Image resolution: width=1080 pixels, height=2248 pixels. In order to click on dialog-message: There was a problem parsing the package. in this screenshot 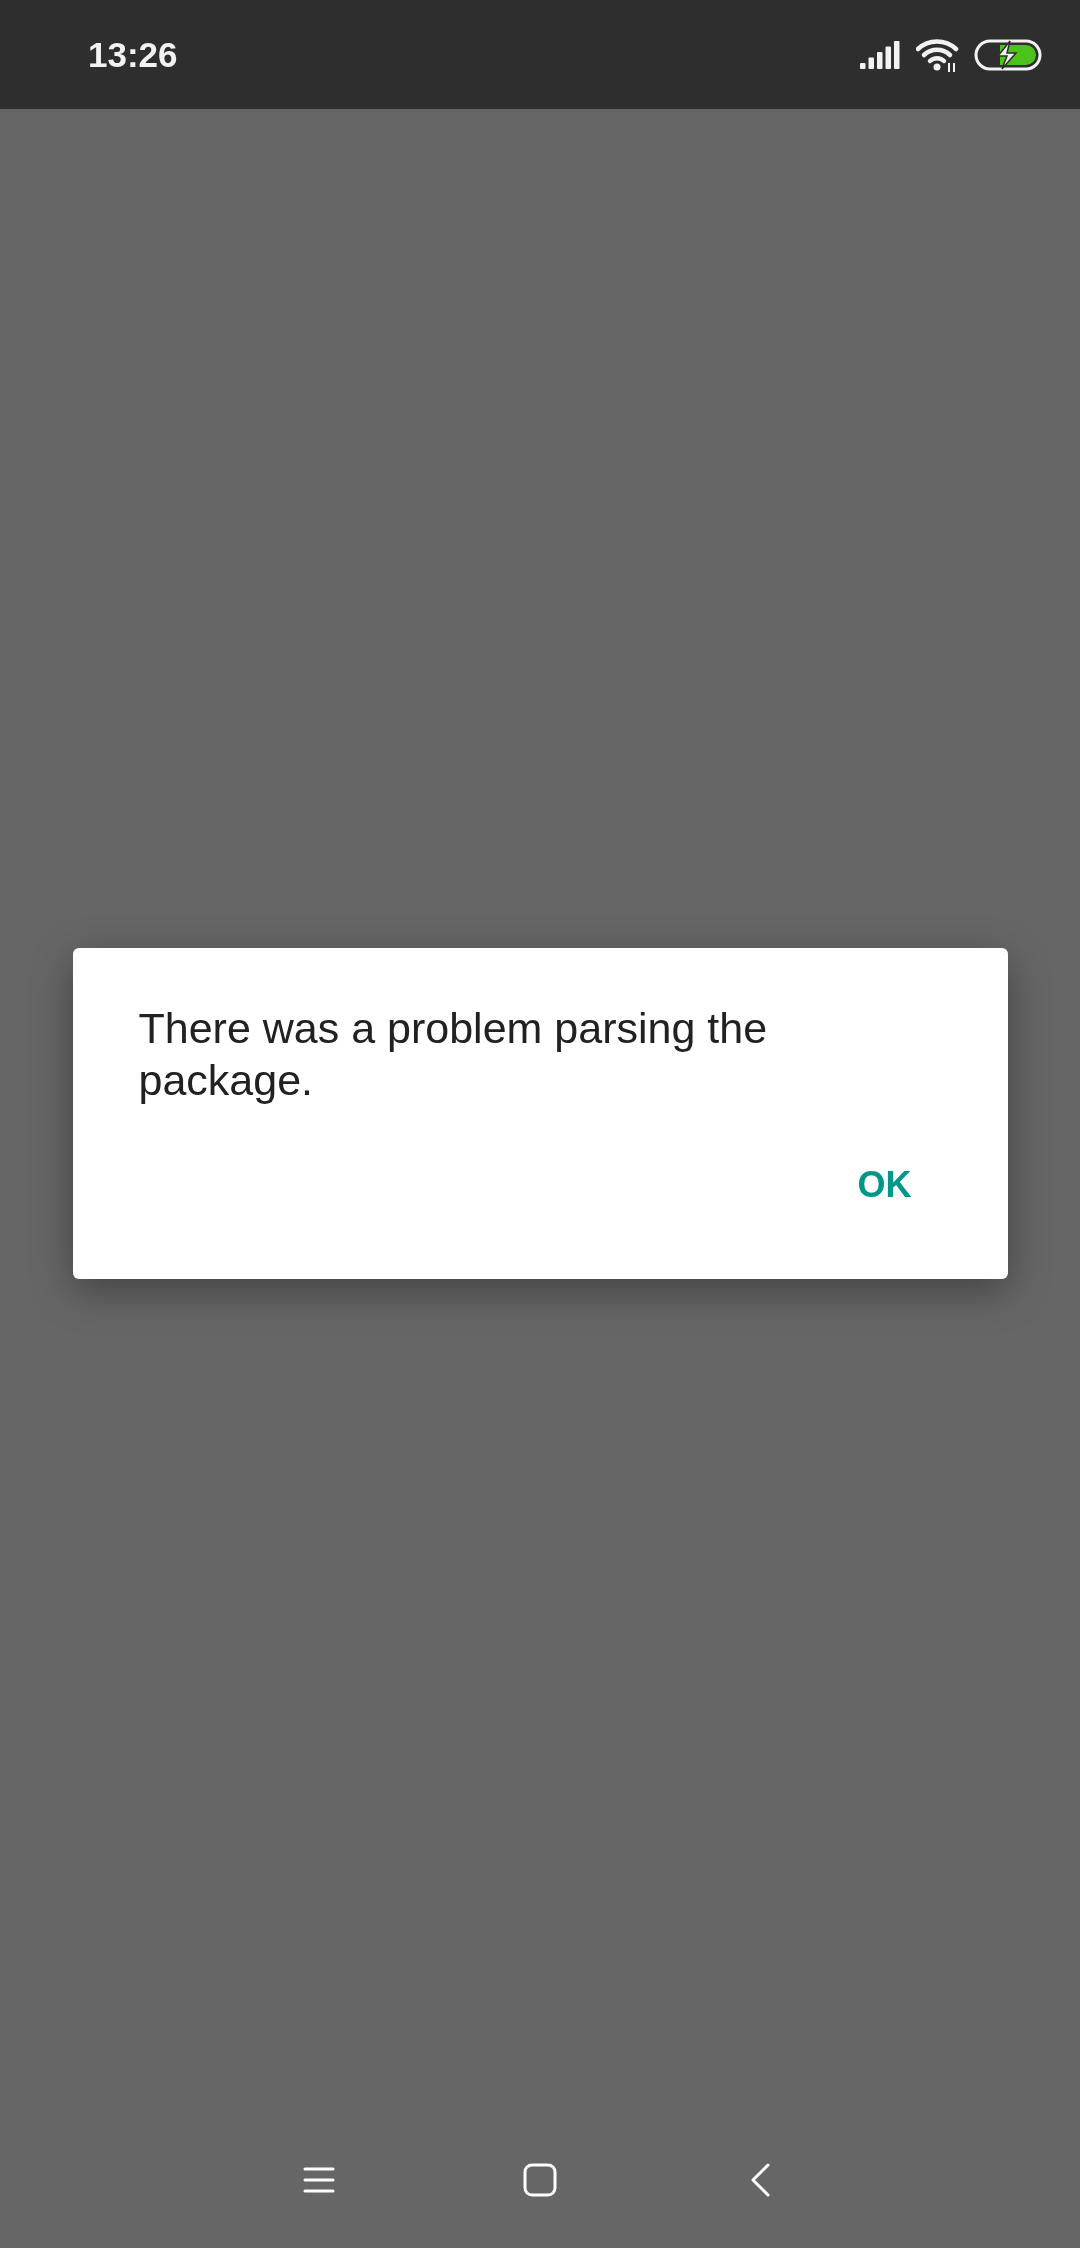, I will do `click(453, 1054)`.